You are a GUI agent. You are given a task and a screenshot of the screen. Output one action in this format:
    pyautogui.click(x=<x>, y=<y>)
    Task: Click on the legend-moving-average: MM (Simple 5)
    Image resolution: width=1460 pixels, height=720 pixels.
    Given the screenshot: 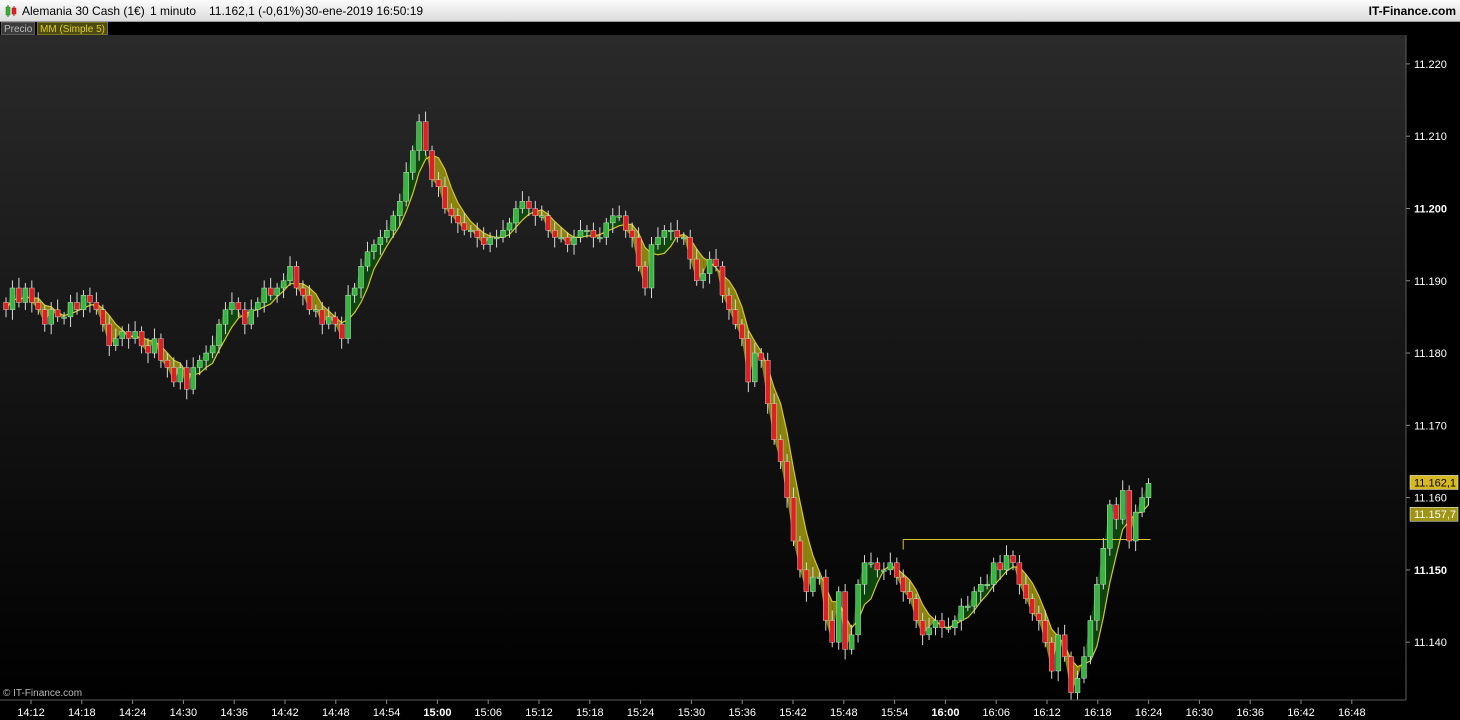 What is the action you would take?
    pyautogui.click(x=73, y=28)
    